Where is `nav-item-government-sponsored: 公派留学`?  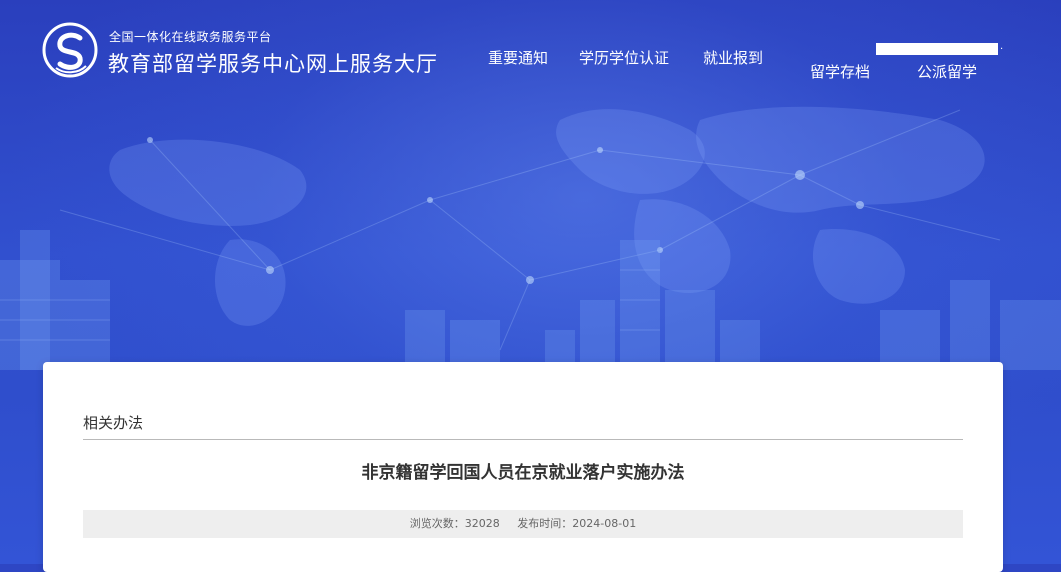 nav-item-government-sponsored: 公派留学 is located at coordinates (947, 71).